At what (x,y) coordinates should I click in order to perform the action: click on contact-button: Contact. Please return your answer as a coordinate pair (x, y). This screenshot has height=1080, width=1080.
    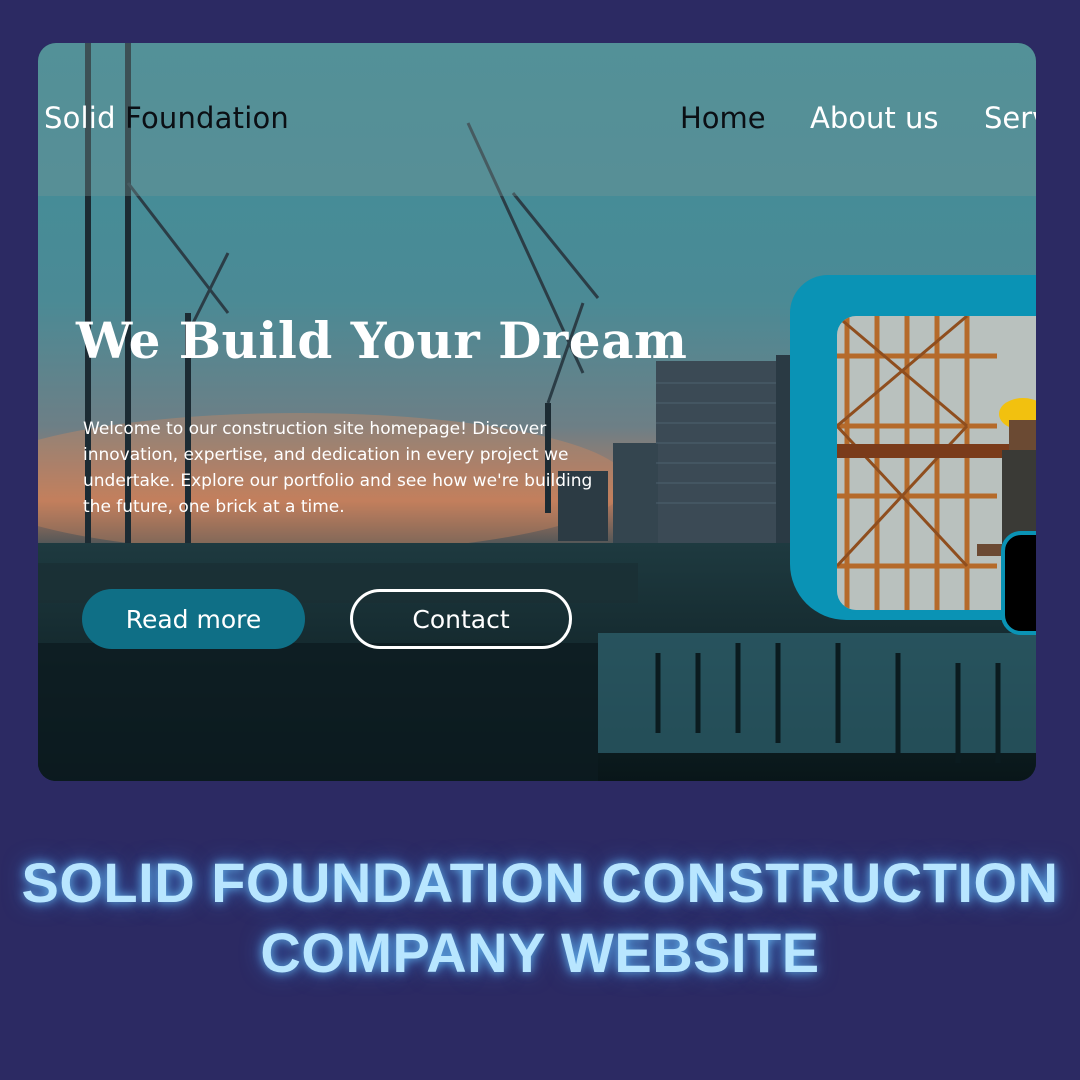
    Looking at the image, I should click on (461, 619).